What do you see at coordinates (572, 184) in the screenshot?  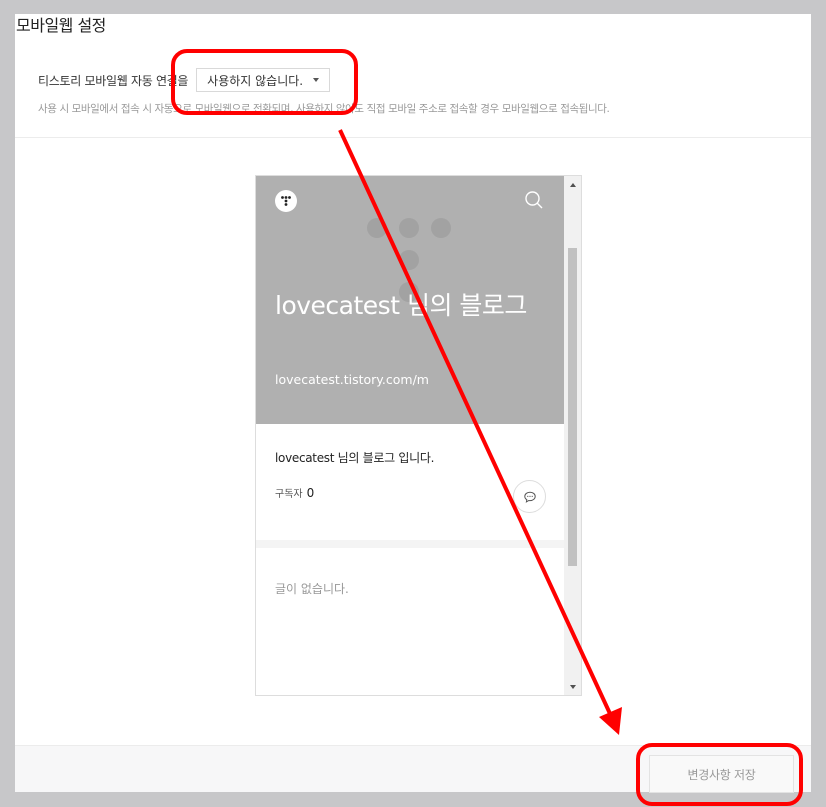 I see `scroll-up-icon` at bounding box center [572, 184].